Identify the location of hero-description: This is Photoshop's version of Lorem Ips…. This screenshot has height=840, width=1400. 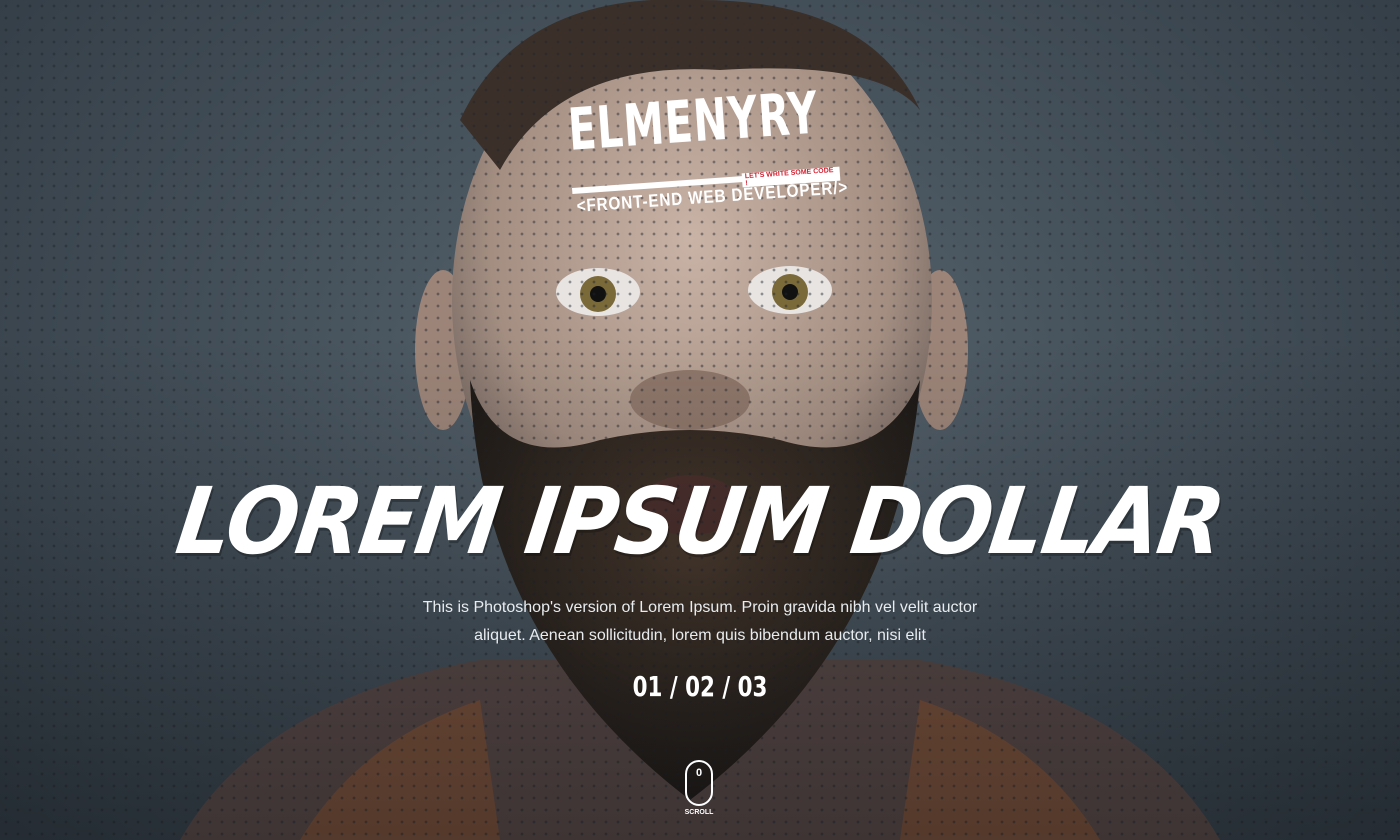
(700, 621).